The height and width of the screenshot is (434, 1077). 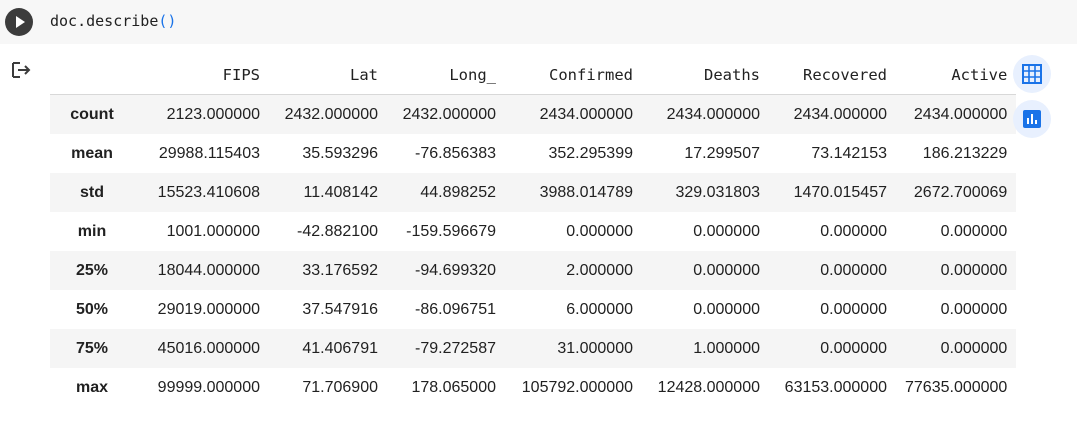 What do you see at coordinates (840, 192) in the screenshot?
I see `table-cell: 1470.015457` at bounding box center [840, 192].